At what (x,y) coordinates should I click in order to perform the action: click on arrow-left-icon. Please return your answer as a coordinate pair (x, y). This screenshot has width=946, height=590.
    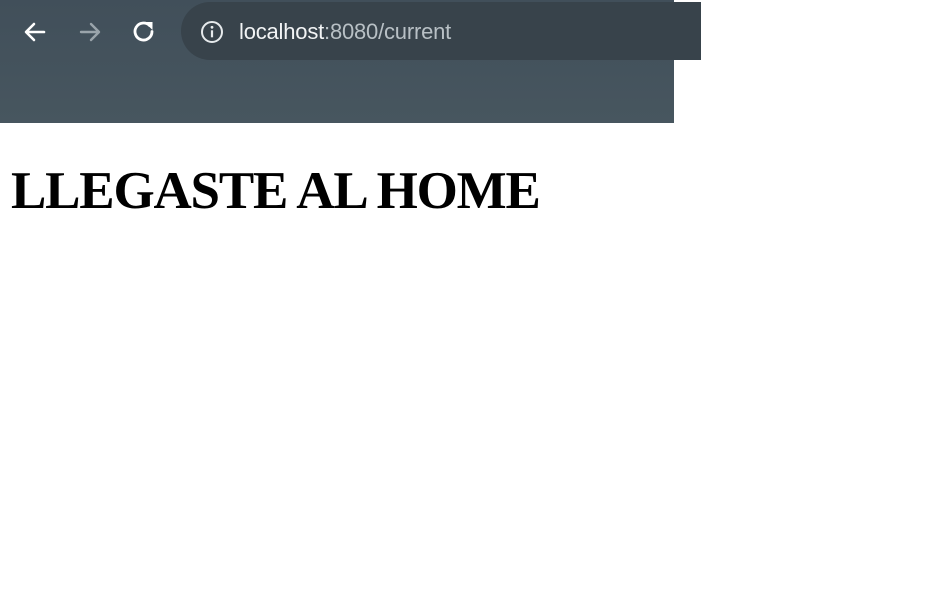
    Looking at the image, I should click on (35, 32).